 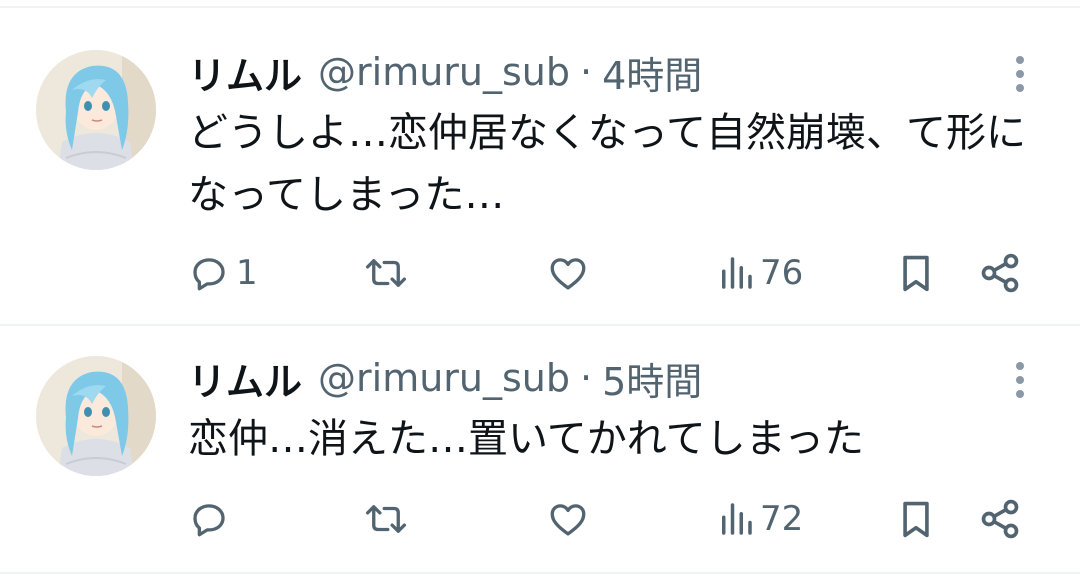 I want to click on action-bar: 1 76, so click(x=540, y=273).